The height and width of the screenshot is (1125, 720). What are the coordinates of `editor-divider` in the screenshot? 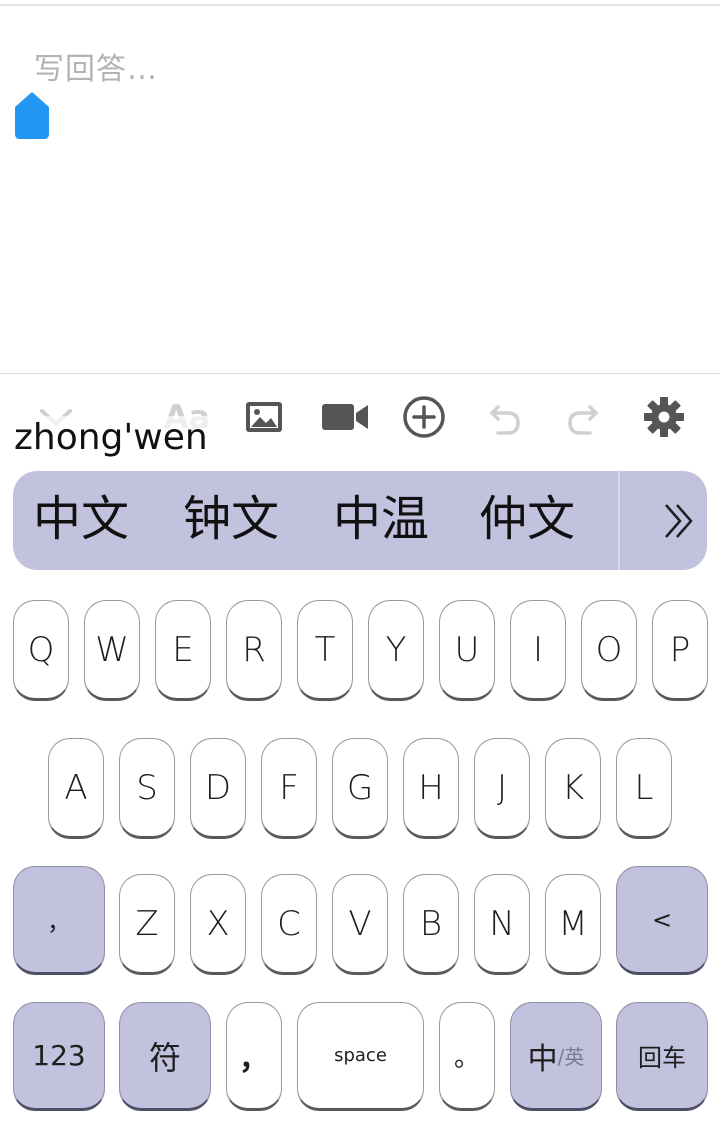 It's located at (360, 373).